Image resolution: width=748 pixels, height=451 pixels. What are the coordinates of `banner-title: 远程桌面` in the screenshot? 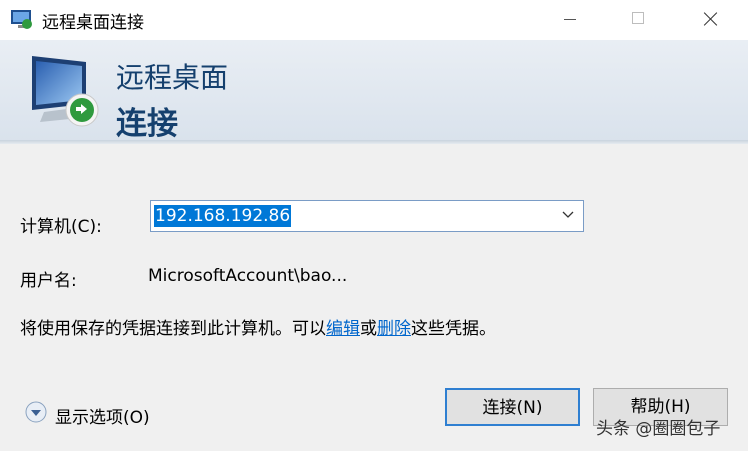 It's located at (172, 77).